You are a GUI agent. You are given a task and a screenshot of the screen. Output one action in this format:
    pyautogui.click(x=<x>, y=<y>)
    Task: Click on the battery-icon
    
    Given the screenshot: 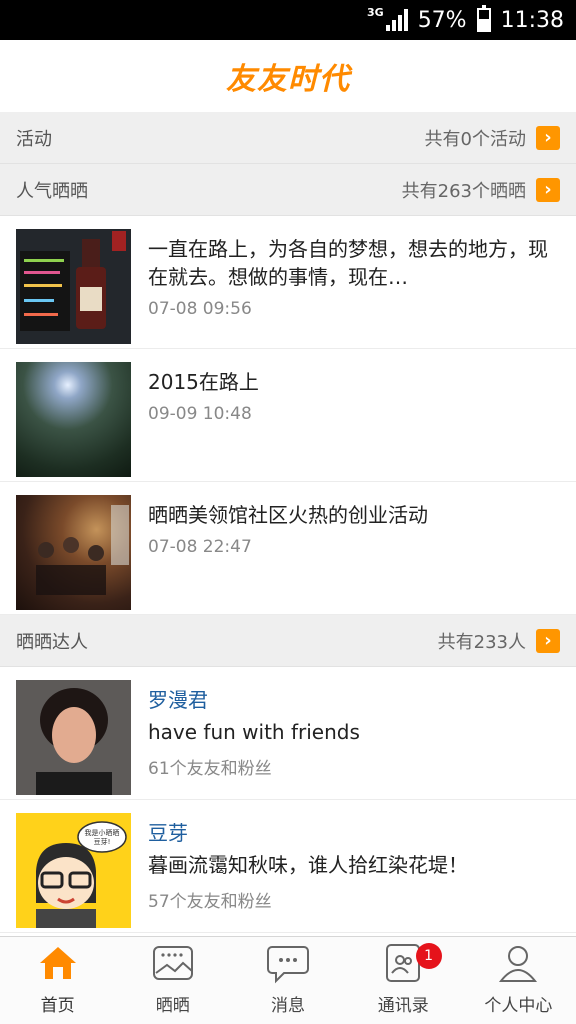 What is the action you would take?
    pyautogui.click(x=483, y=18)
    